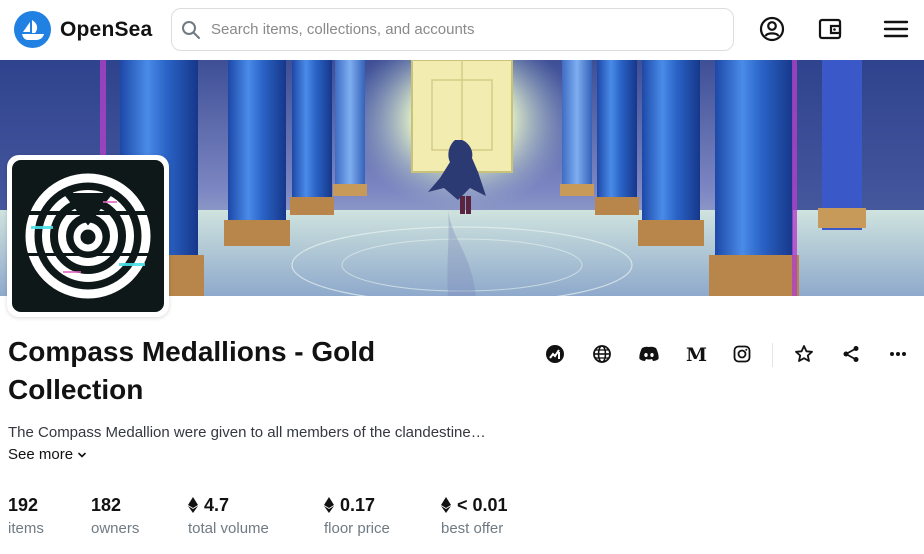  What do you see at coordinates (217, 504) in the screenshot?
I see `stat-value: 4.7` at bounding box center [217, 504].